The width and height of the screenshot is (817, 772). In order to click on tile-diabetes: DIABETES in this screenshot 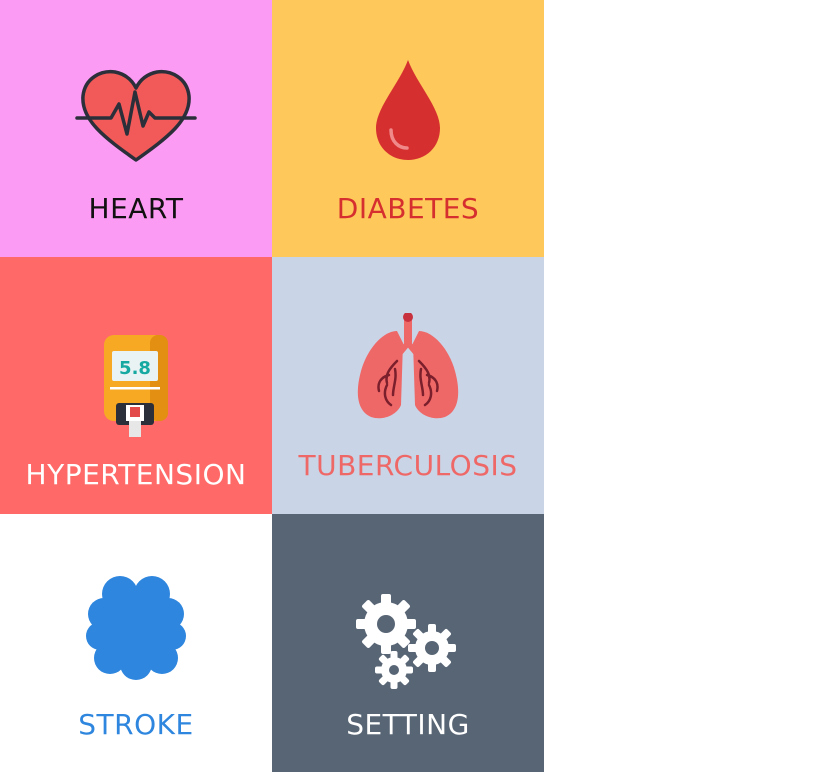, I will do `click(408, 128)`.